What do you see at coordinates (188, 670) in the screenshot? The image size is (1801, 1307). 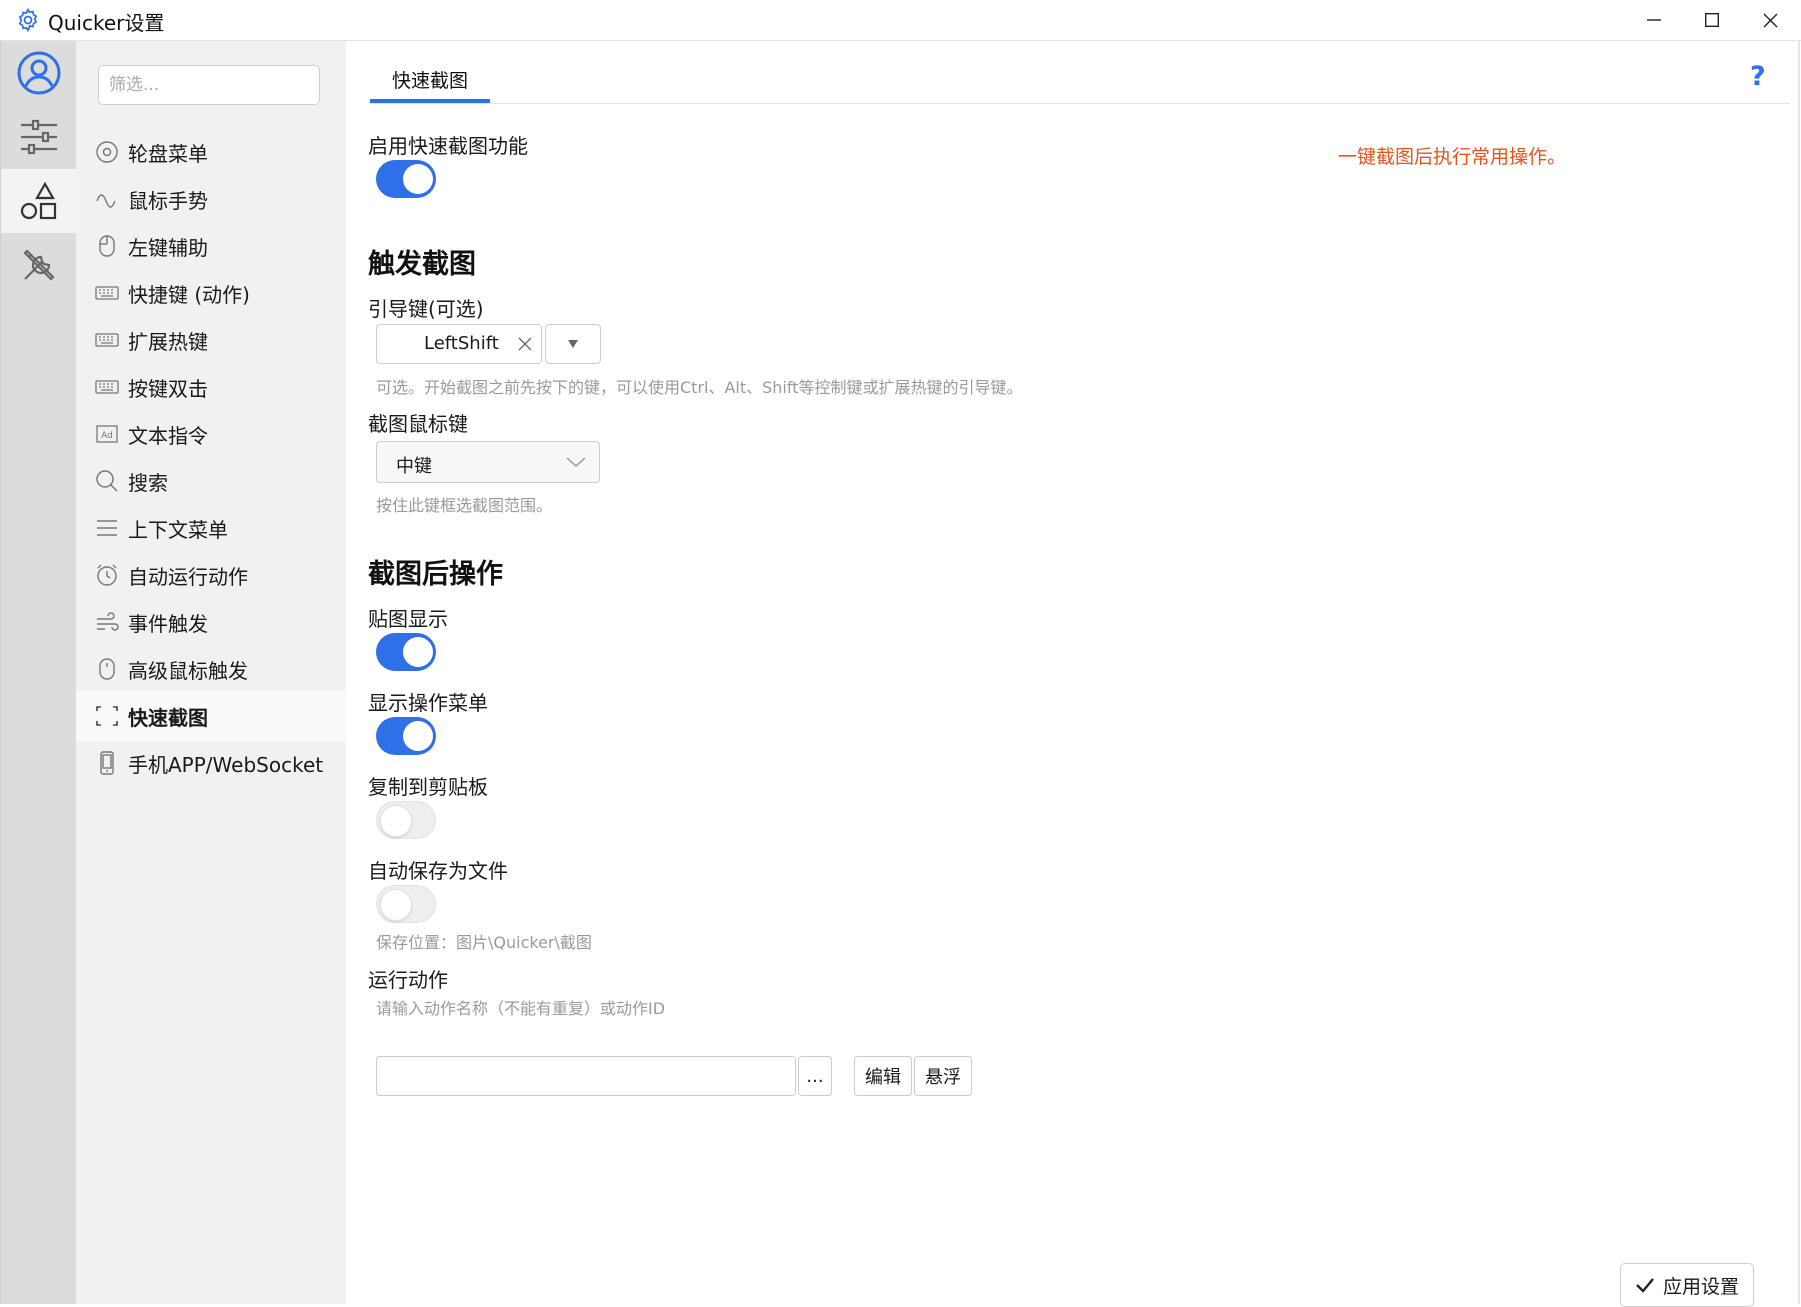 I see `nav-item-label: 高级鼠标触发` at bounding box center [188, 670].